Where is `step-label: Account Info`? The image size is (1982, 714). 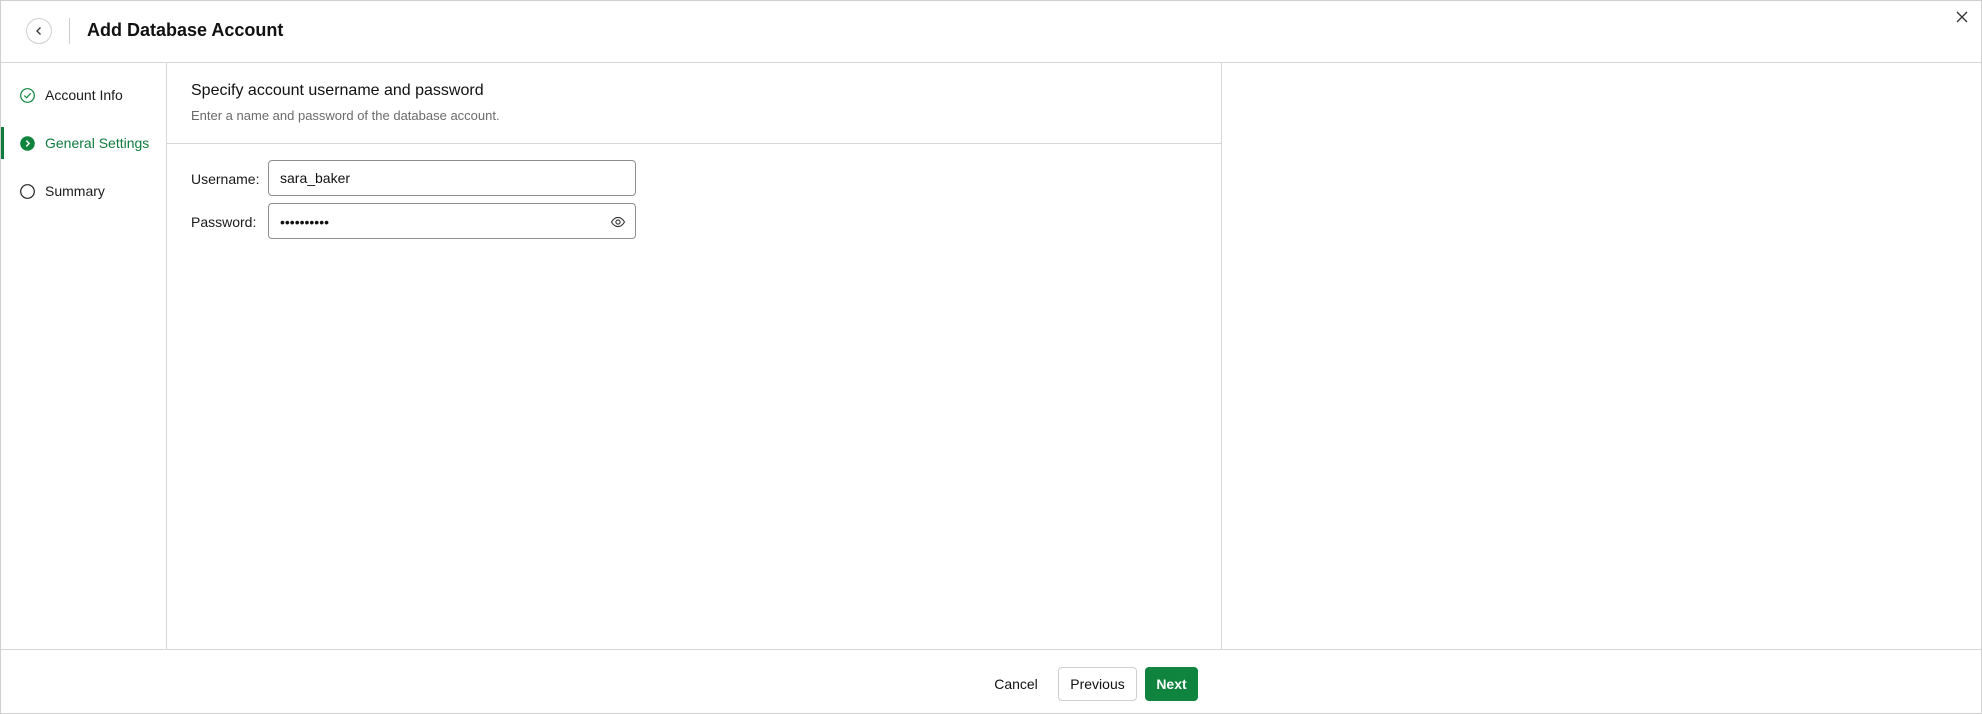
step-label: Account Info is located at coordinates (84, 95).